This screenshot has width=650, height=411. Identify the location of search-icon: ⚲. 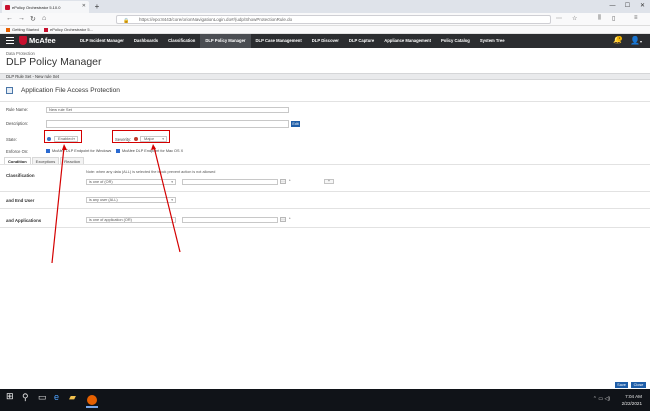
(25, 397).